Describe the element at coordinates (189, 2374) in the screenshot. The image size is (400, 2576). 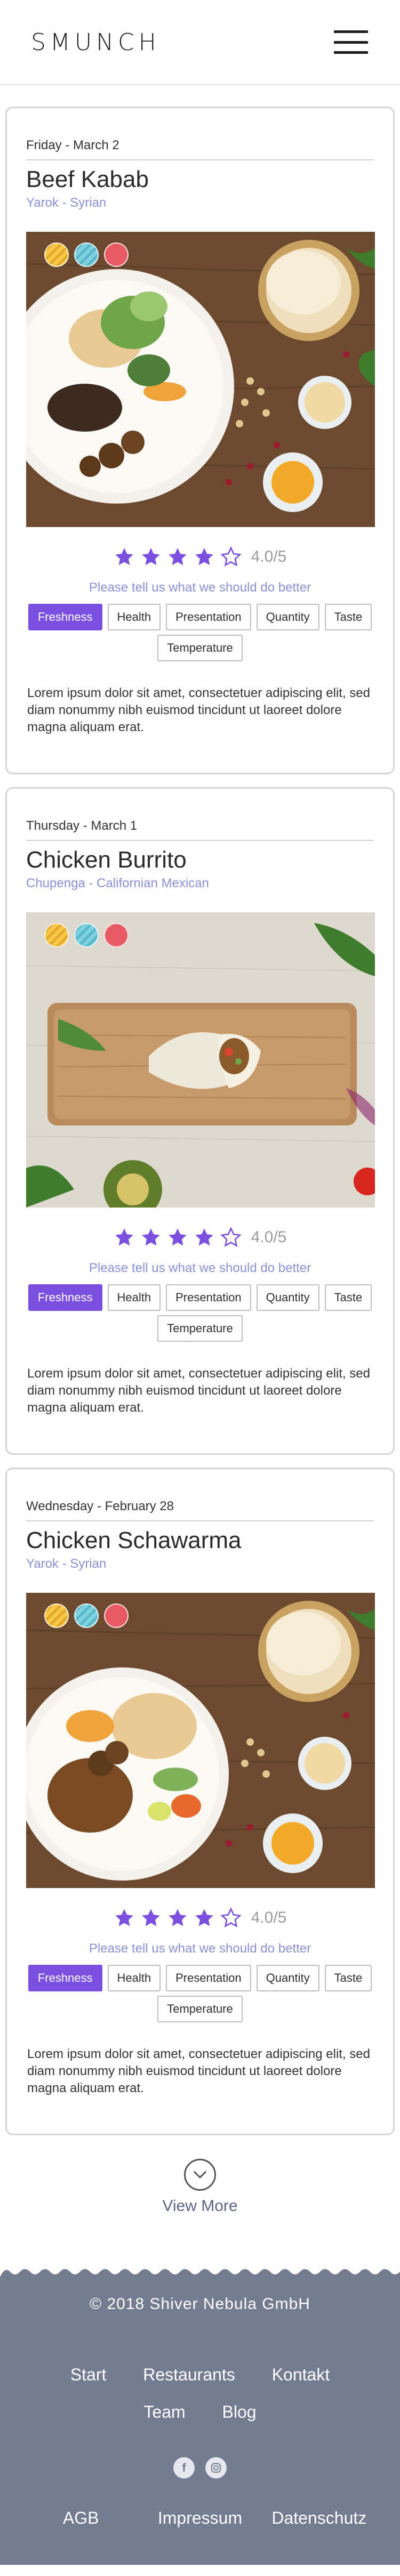
I see `footer-link-restaurants: Restaurants` at that location.